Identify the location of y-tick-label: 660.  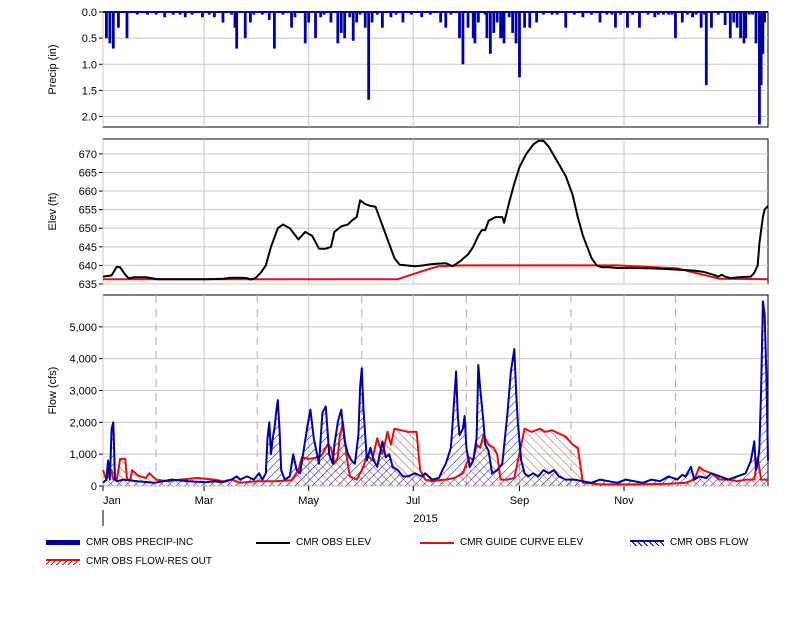
(88, 192).